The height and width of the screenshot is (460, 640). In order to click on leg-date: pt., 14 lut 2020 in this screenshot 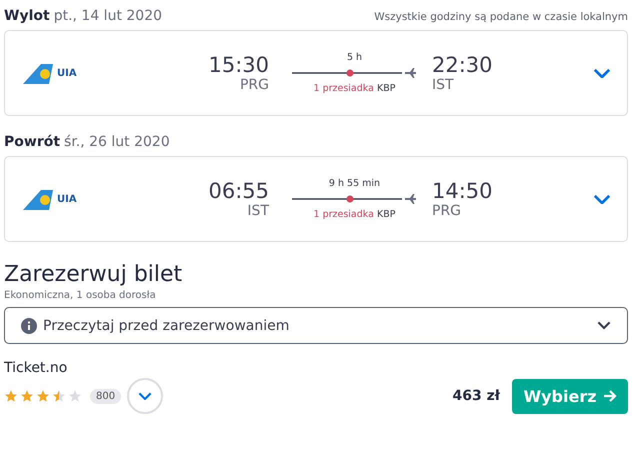, I will do `click(108, 16)`.